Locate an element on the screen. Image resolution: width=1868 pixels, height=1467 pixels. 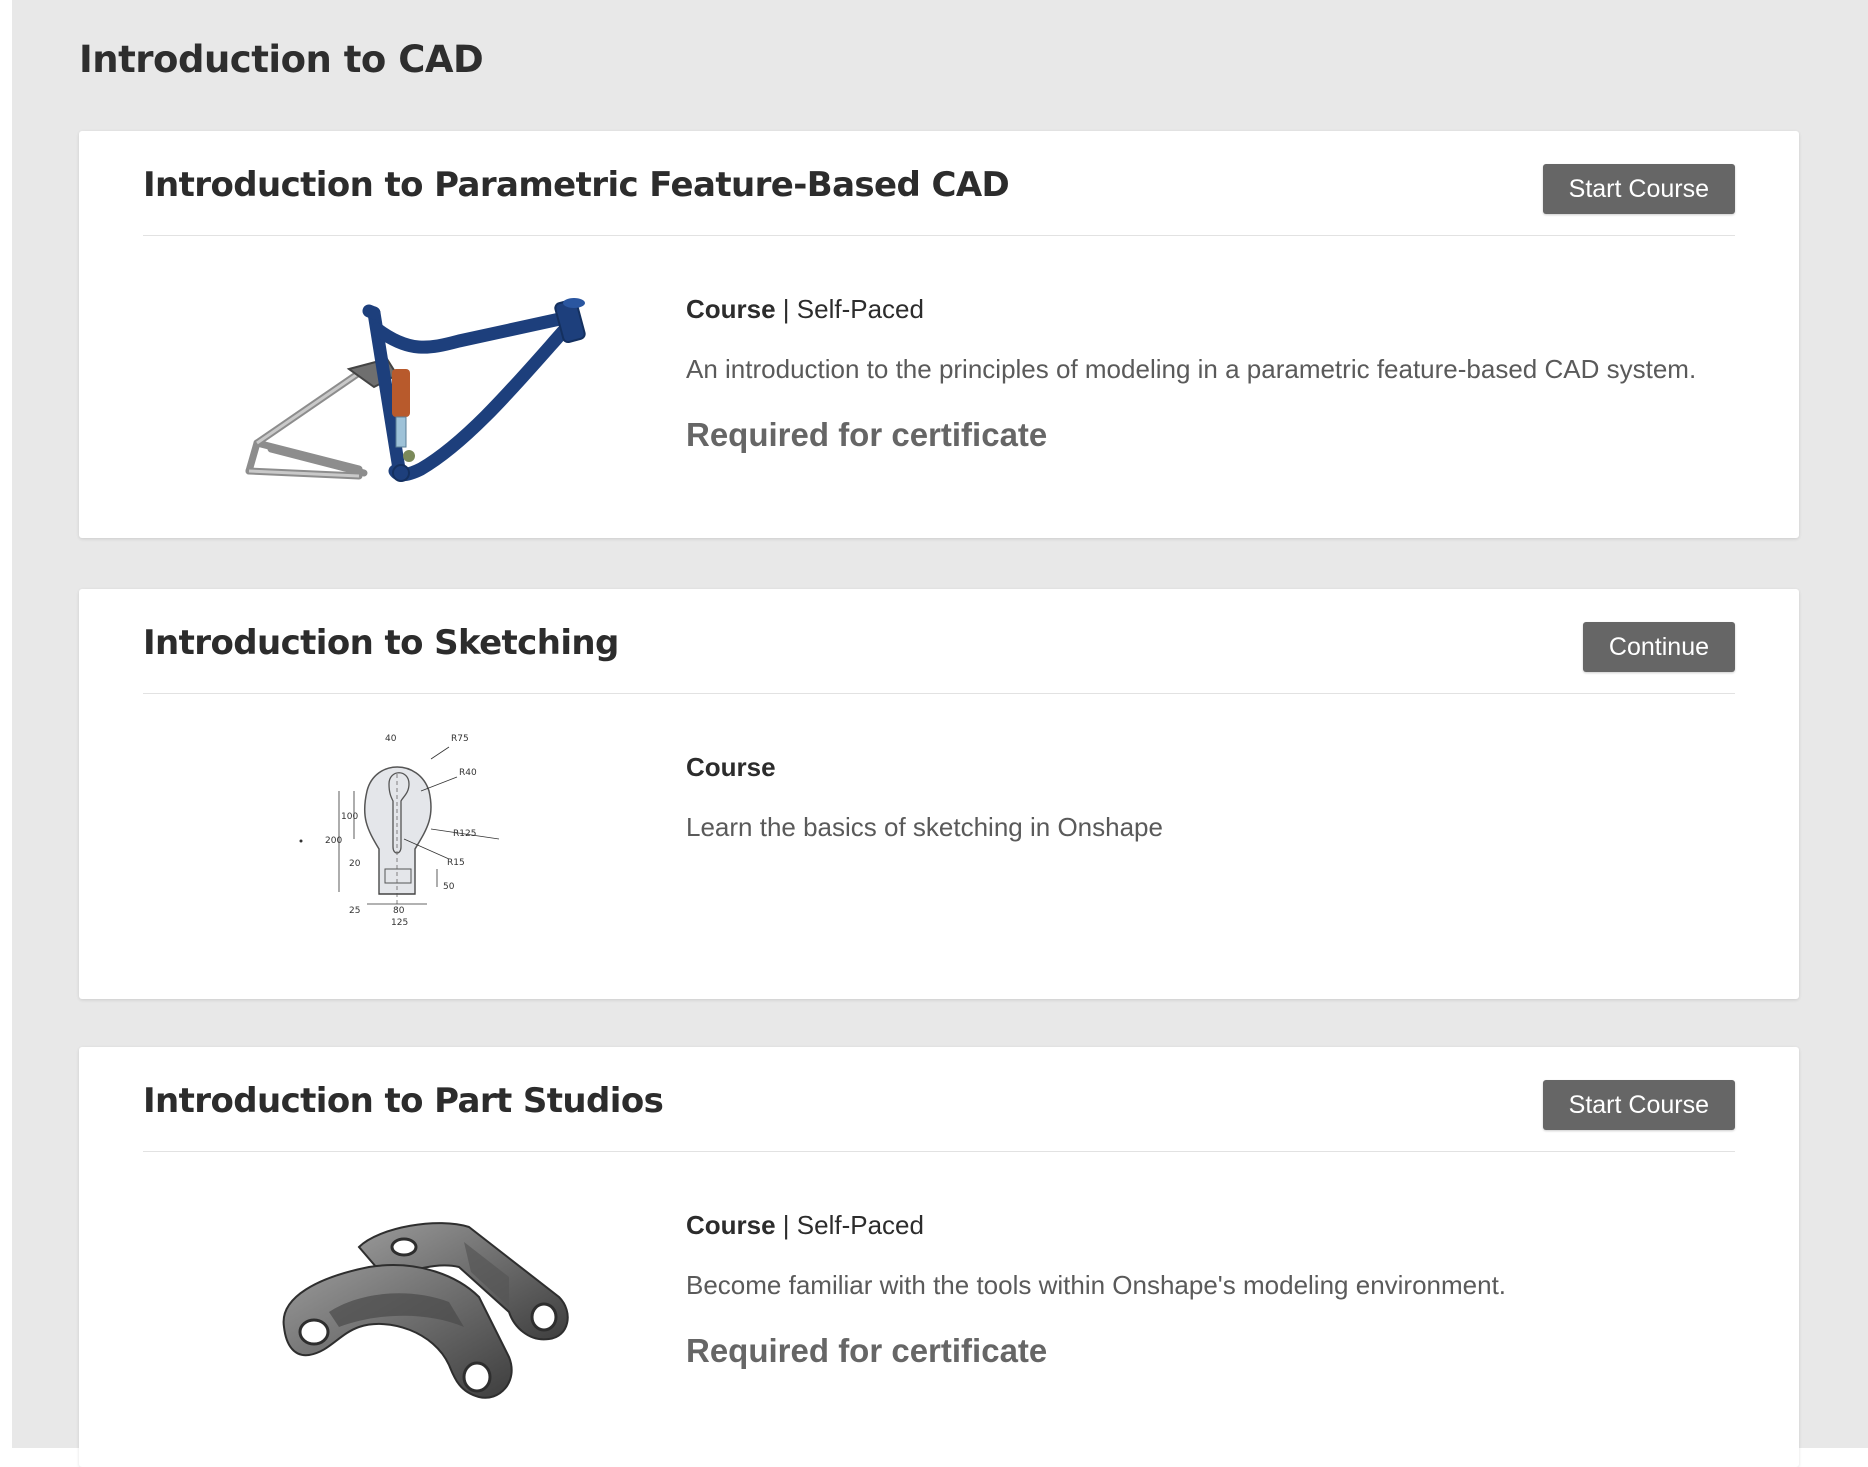
sketch-dim-label: R40 is located at coordinates (468, 773).